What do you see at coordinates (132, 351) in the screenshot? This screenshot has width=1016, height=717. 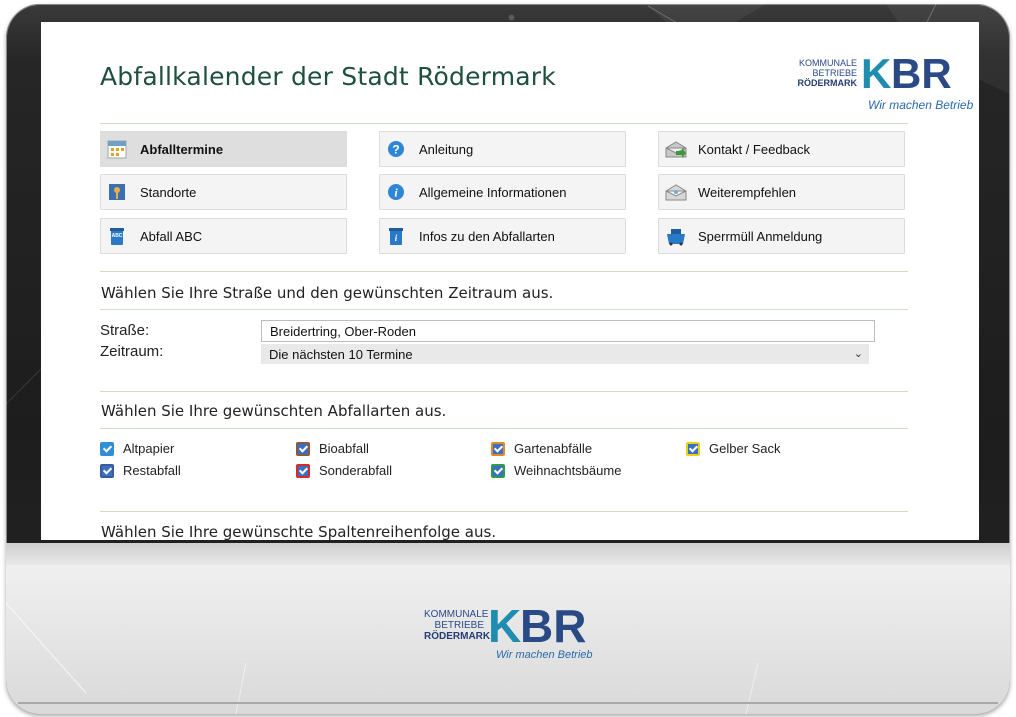 I see `period-label: Zeitraum:` at bounding box center [132, 351].